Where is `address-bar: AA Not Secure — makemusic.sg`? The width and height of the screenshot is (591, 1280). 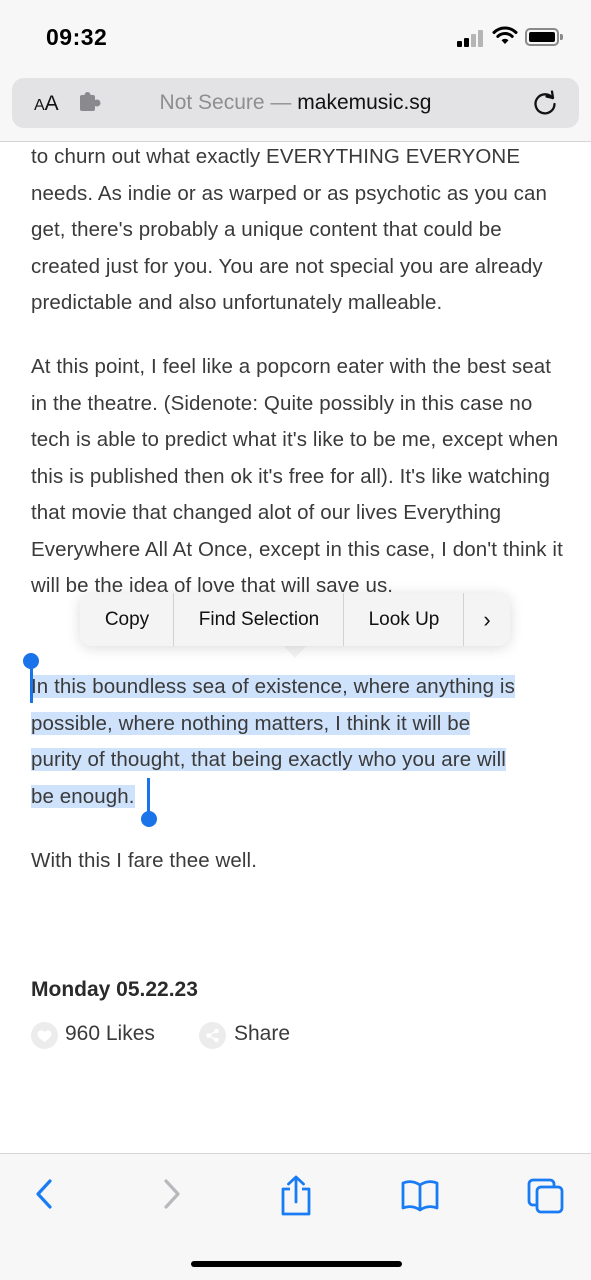 address-bar: AA Not Secure — makemusic.sg is located at coordinates (295, 103).